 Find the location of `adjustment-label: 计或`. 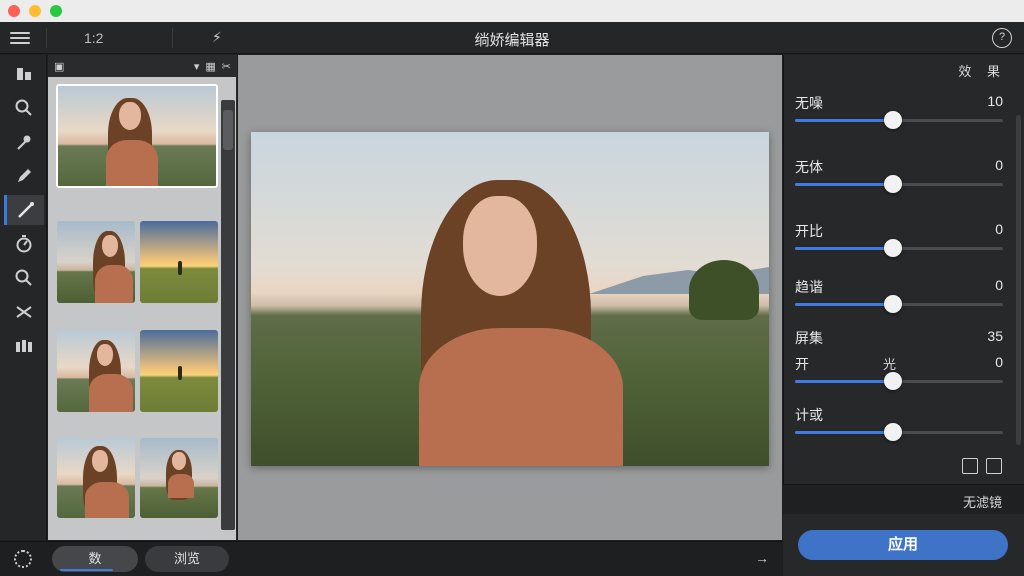

adjustment-label: 计或 is located at coordinates (809, 415).